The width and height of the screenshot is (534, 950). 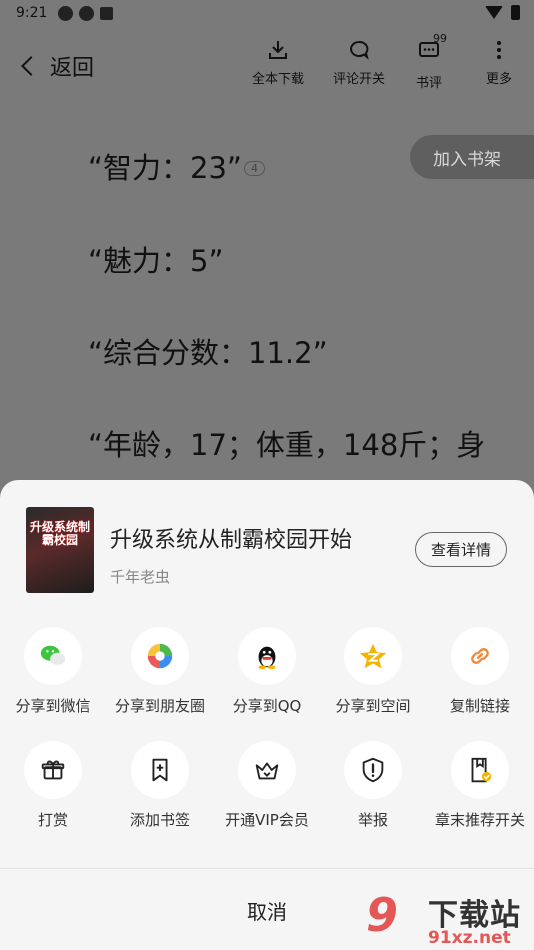 I want to click on share-qzone-circle, so click(x=373, y=656).